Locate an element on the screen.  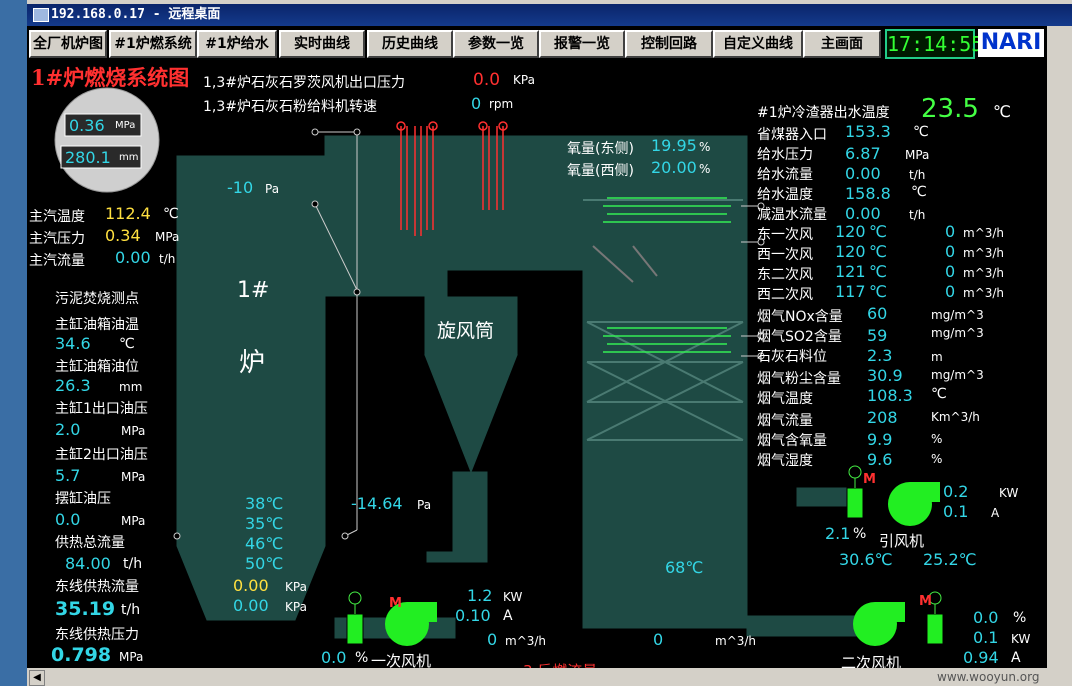
param-label: 烟气含氧量 is located at coordinates (792, 441).